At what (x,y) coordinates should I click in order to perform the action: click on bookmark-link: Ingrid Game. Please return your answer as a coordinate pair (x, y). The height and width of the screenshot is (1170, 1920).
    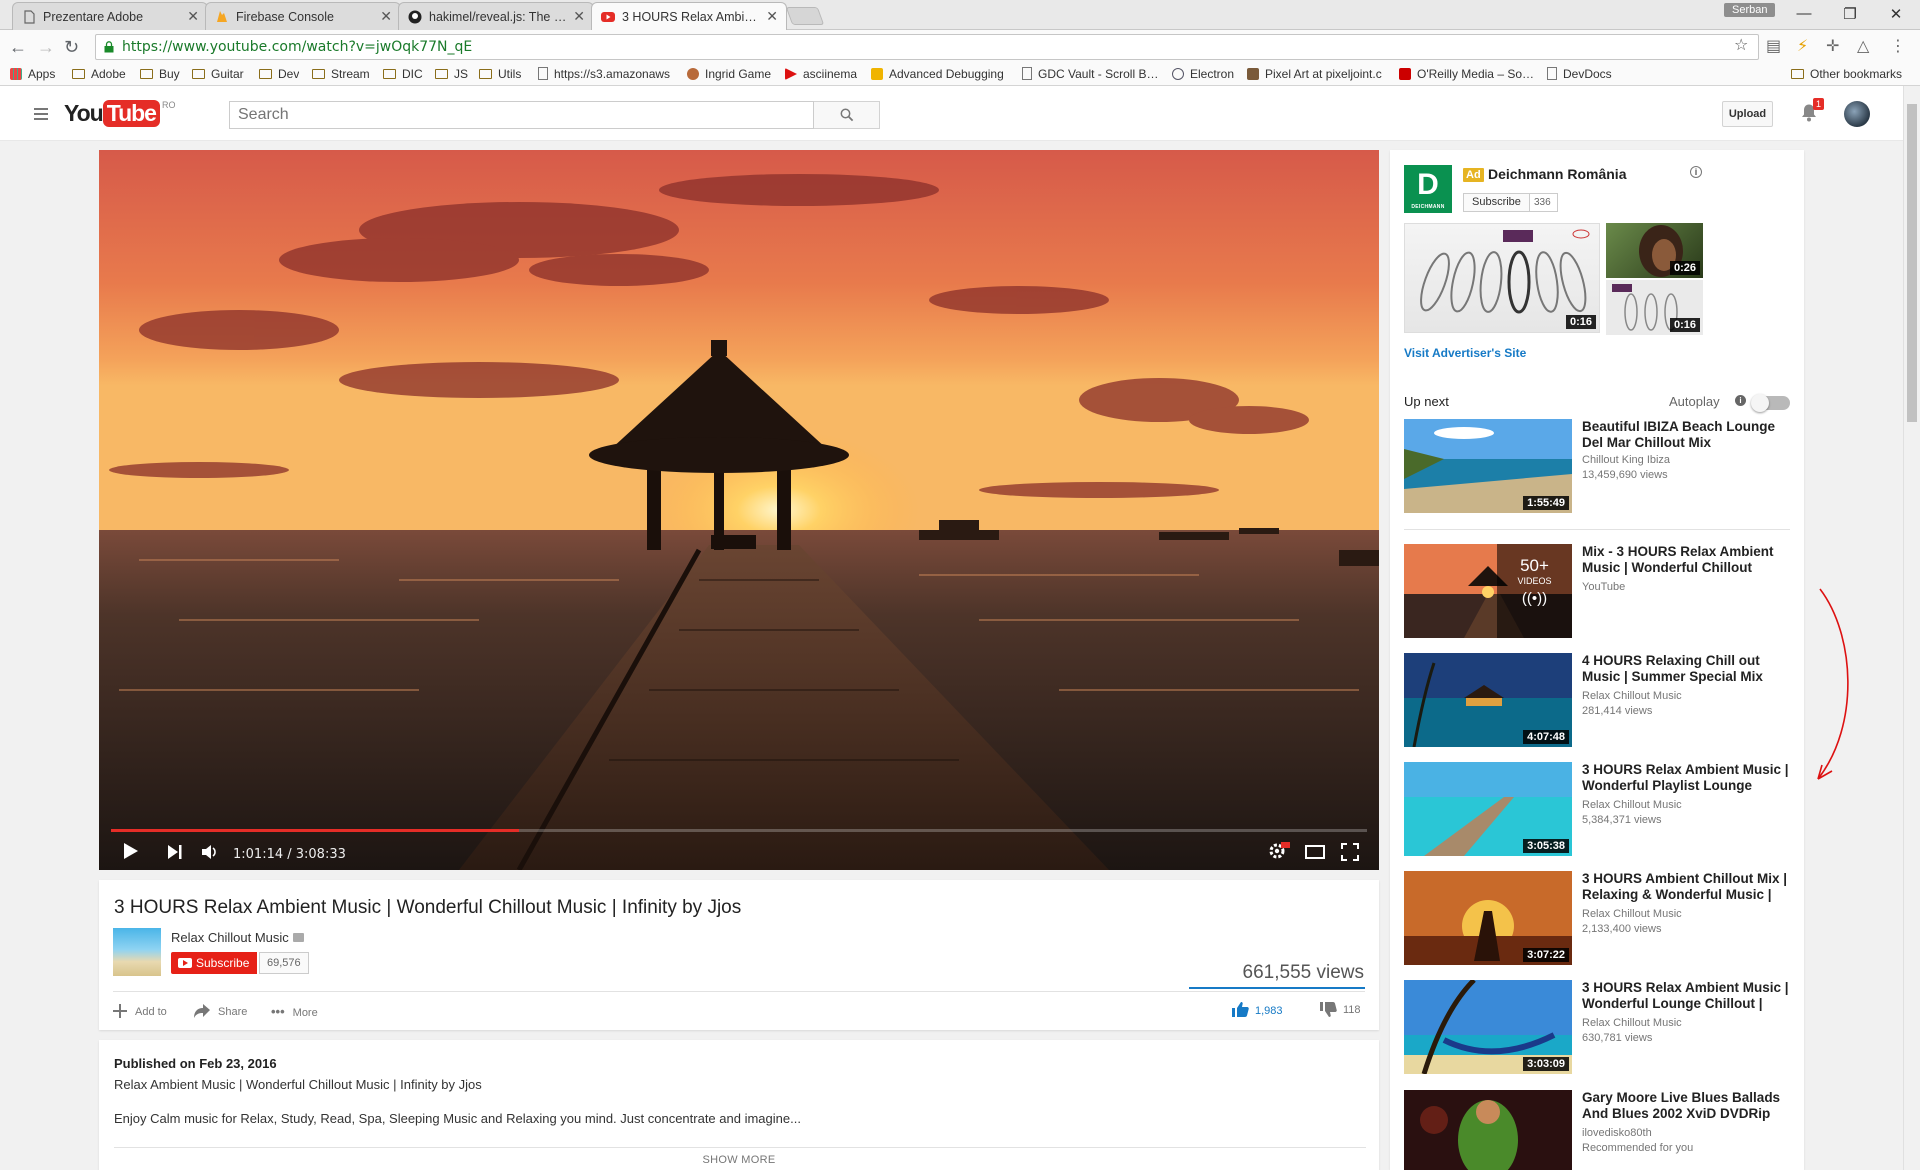
    Looking at the image, I should click on (729, 74).